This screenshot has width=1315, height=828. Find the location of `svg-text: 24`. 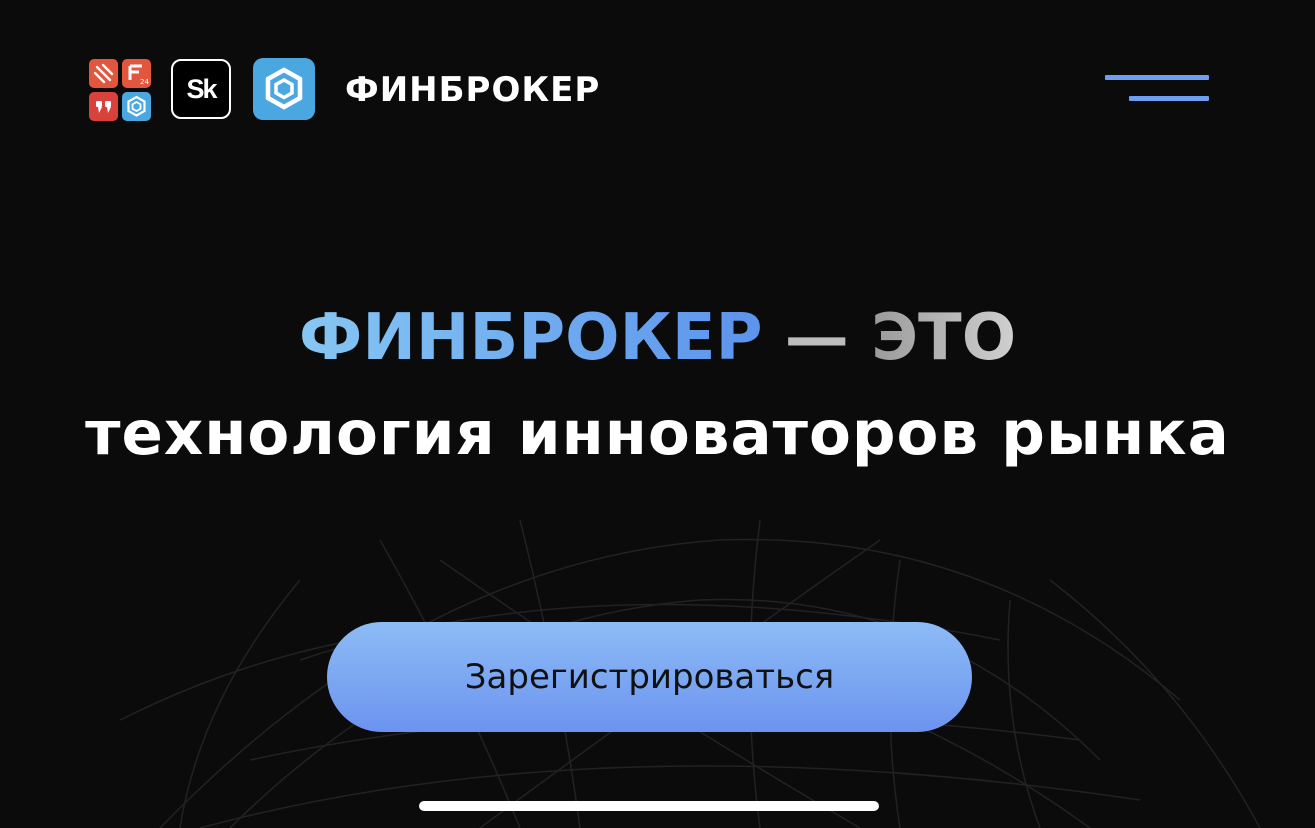

svg-text: 24 is located at coordinates (144, 82).